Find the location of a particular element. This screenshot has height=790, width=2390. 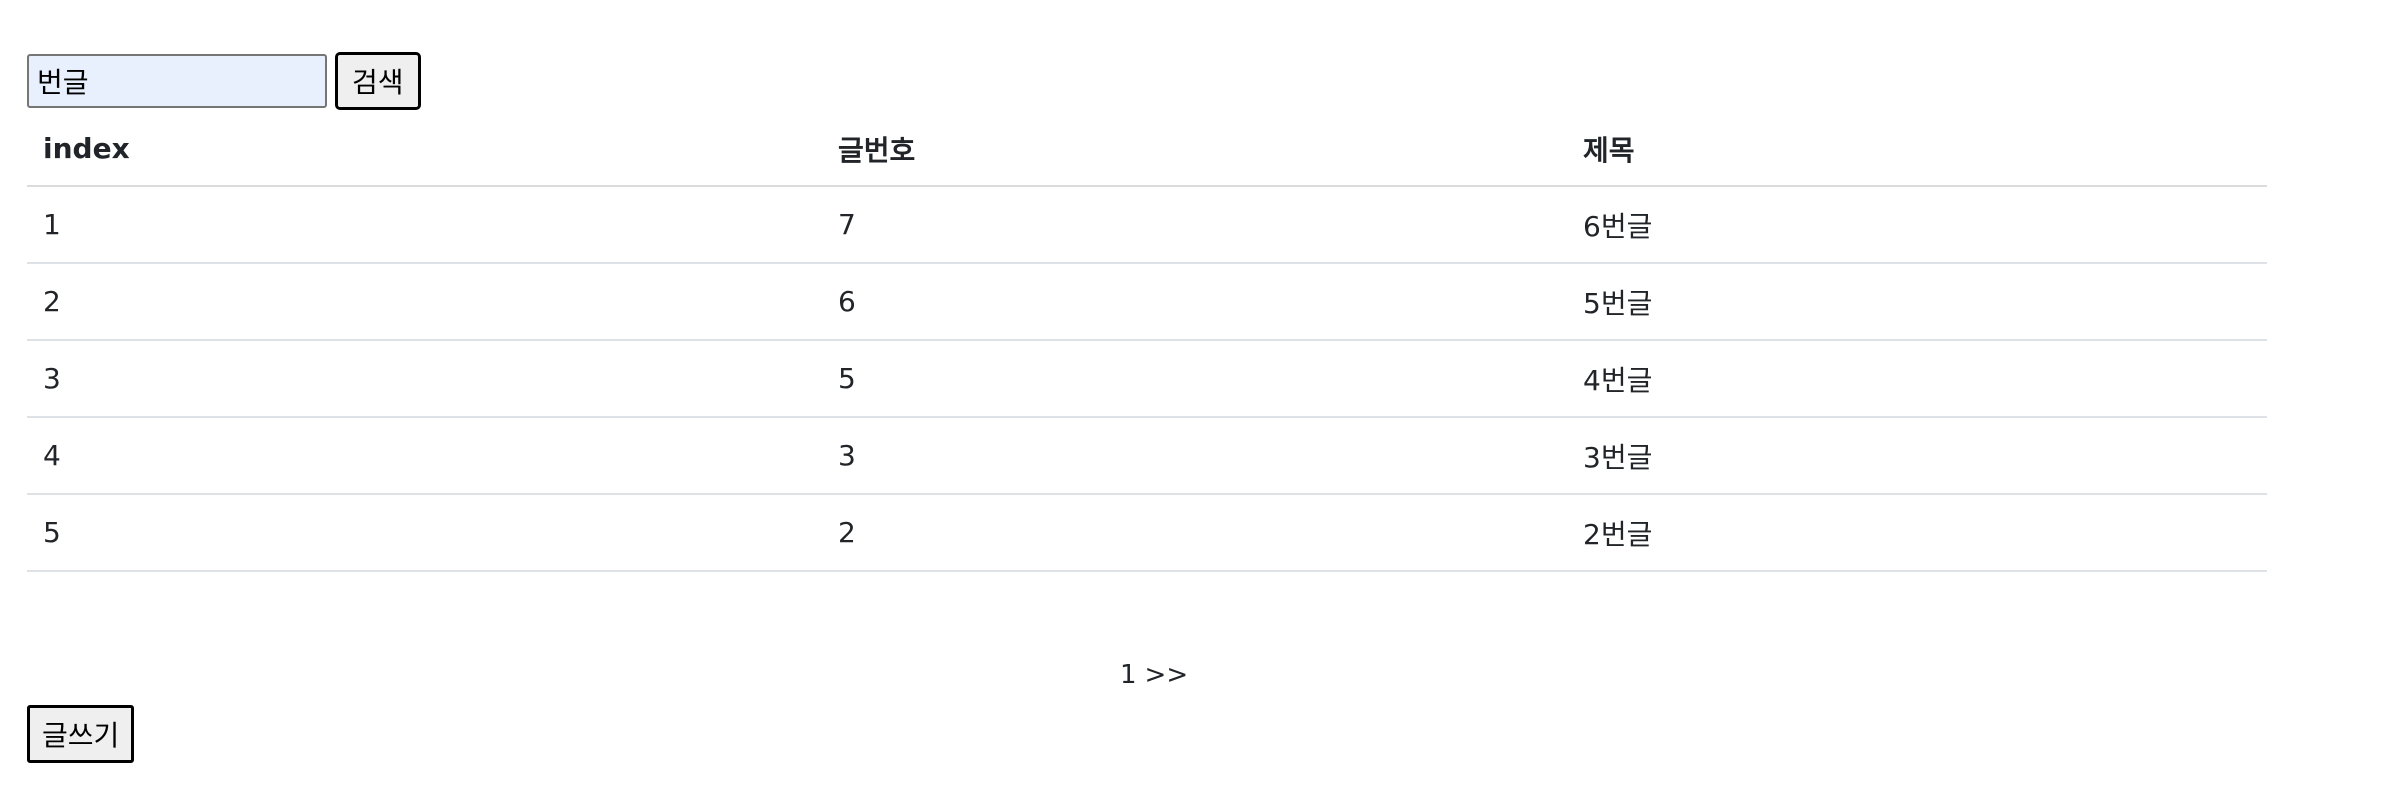

table-header-row: index 글번호 제목 is located at coordinates (1147, 149).